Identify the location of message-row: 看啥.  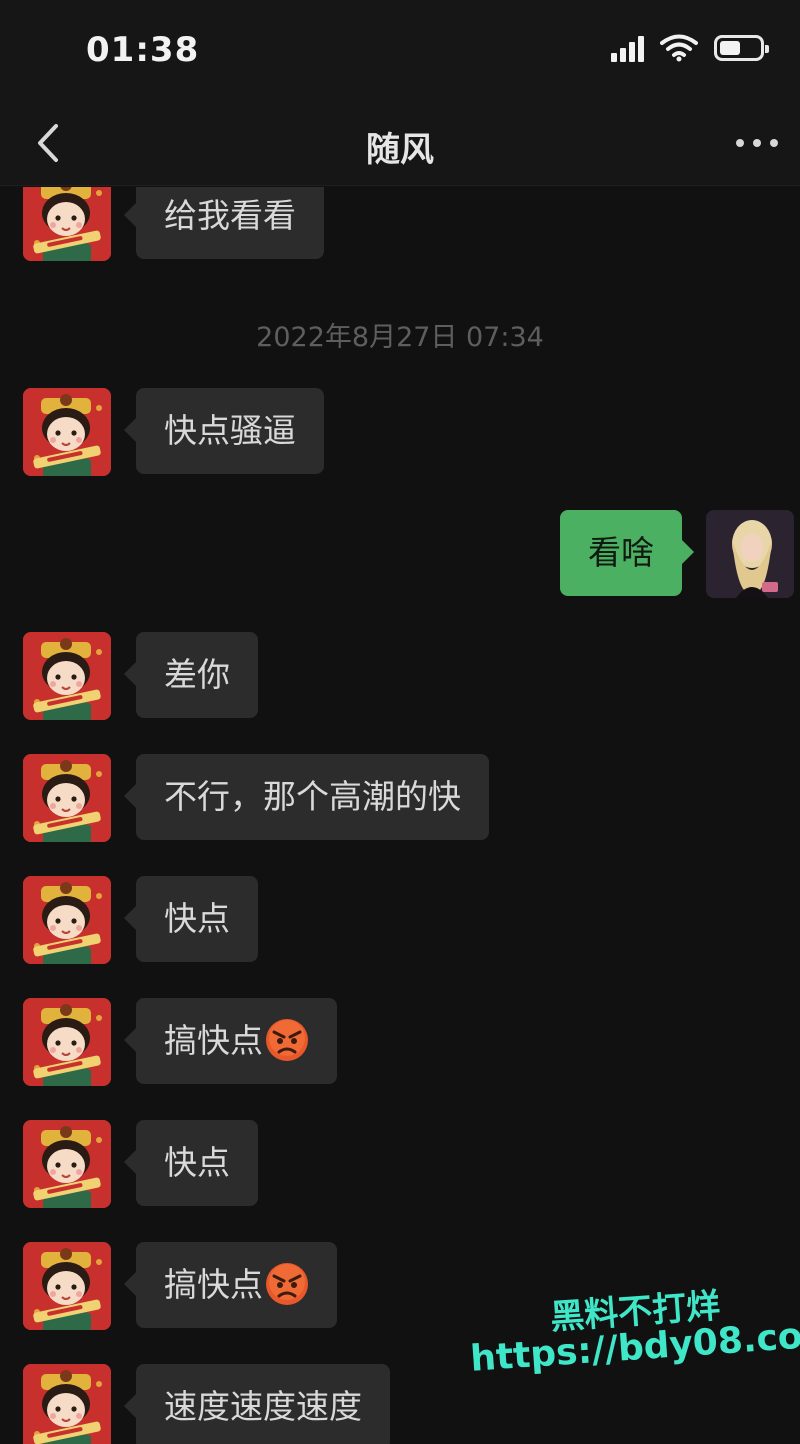
(400, 554).